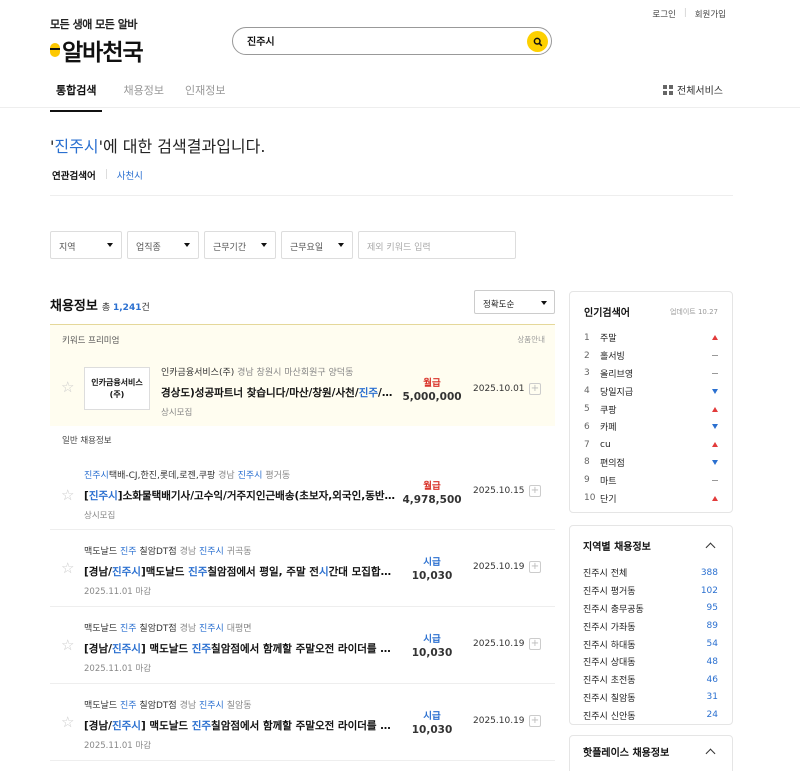  What do you see at coordinates (650, 680) in the screenshot?
I see `regional-item: 진주시 초전동 46` at bounding box center [650, 680].